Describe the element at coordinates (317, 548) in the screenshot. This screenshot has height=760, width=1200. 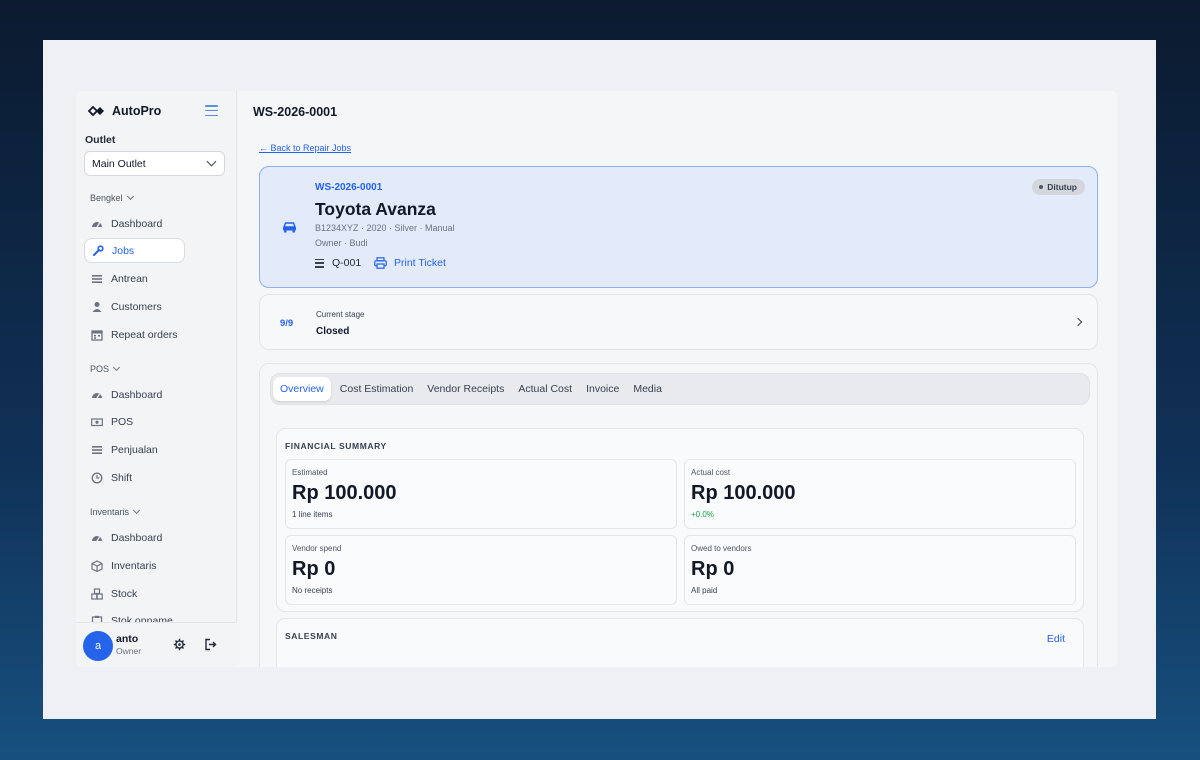
I see `stat-label: Vendor spend` at that location.